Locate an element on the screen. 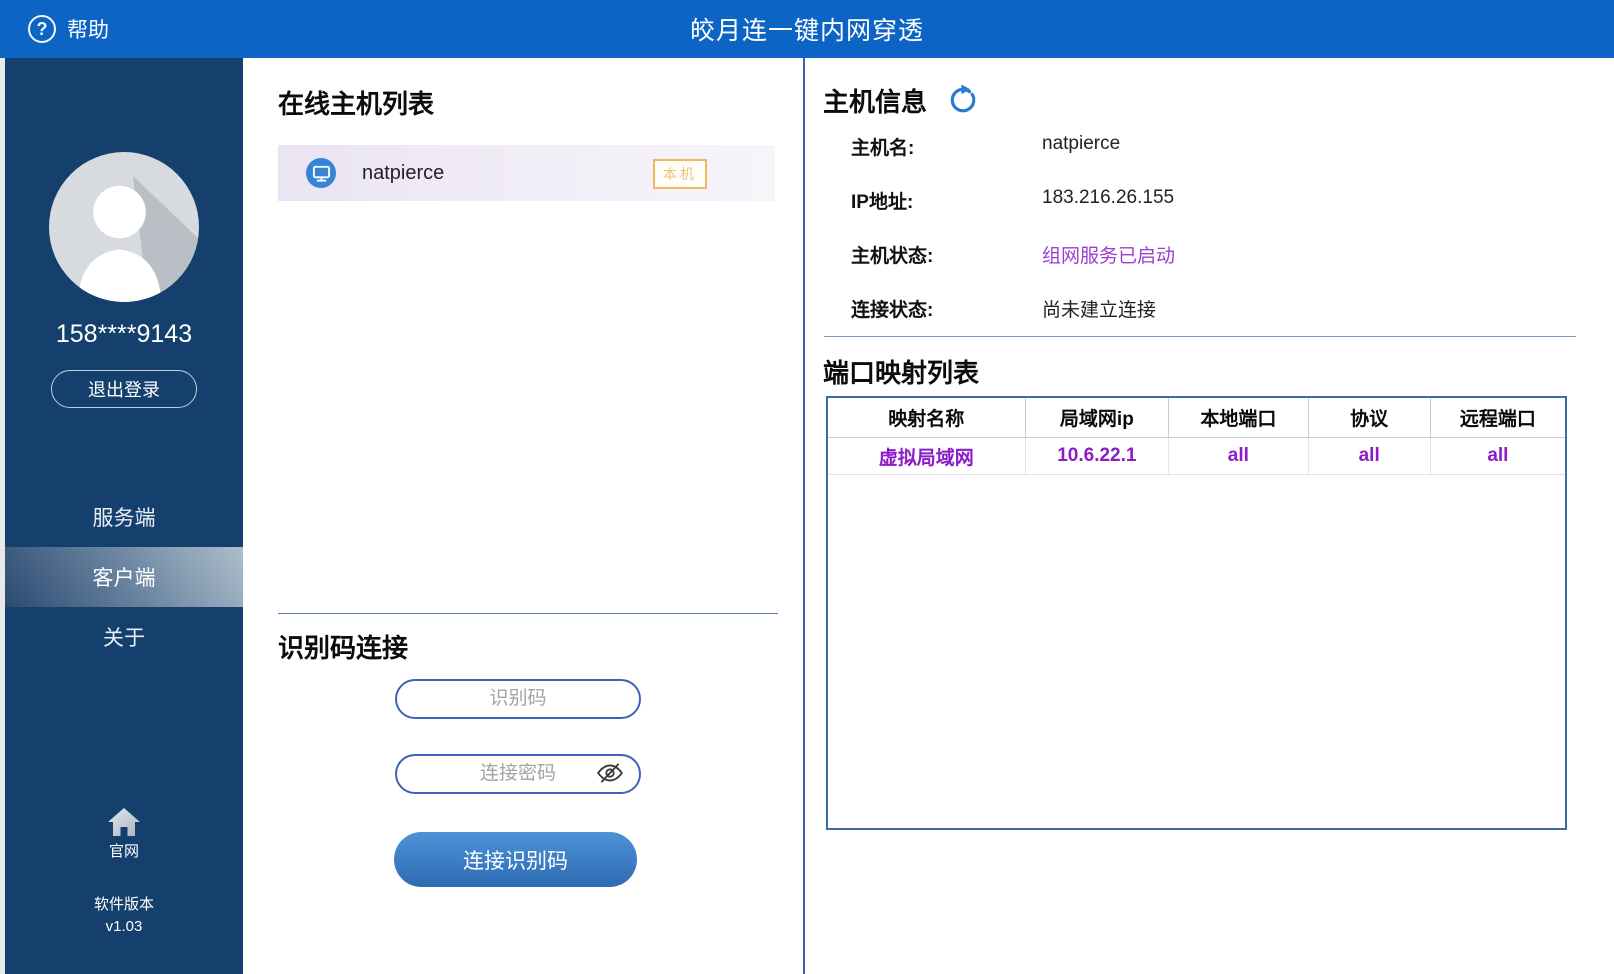  app-title: 皎月连一键内网穿透 is located at coordinates (806, 31).